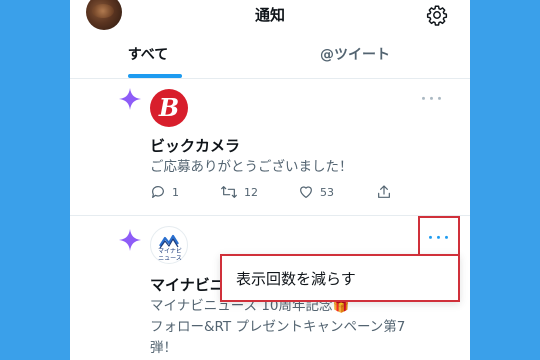 The height and width of the screenshot is (360, 540). I want to click on tab-all: すべて, so click(148, 54).